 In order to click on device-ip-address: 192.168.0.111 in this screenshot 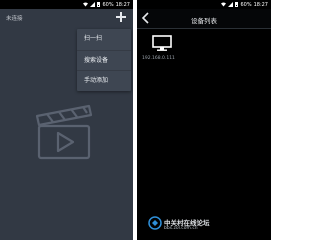, I will do `click(158, 58)`.